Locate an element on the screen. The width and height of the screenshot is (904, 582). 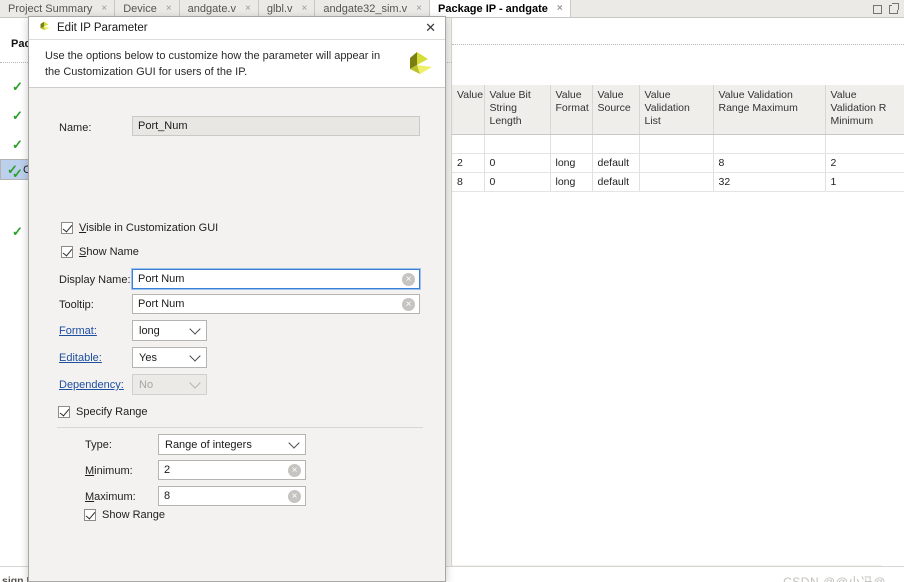
format-dropdown: long is located at coordinates (169, 330).